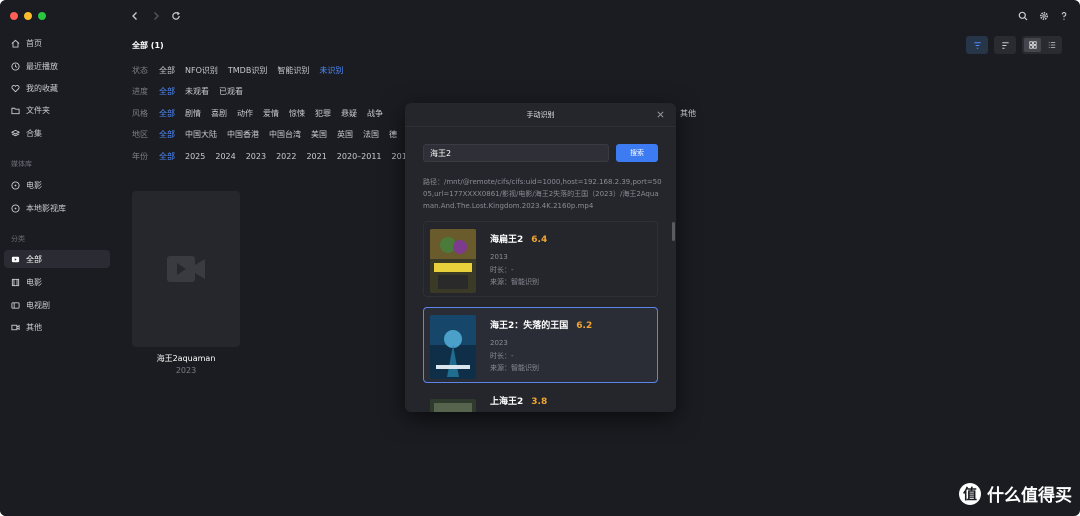 This screenshot has height=516, width=1080. I want to click on filter-toggle-button, so click(977, 45).